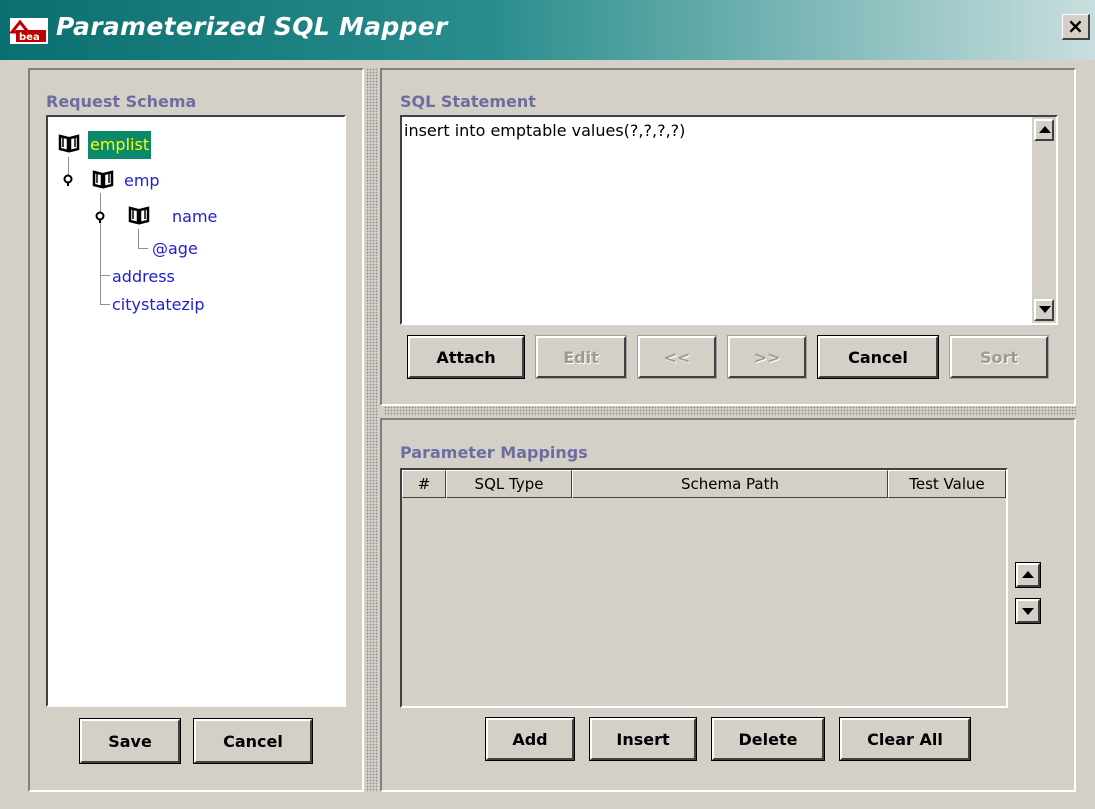  I want to click on window-title: Parameterized SQL Mapper, so click(252, 26).